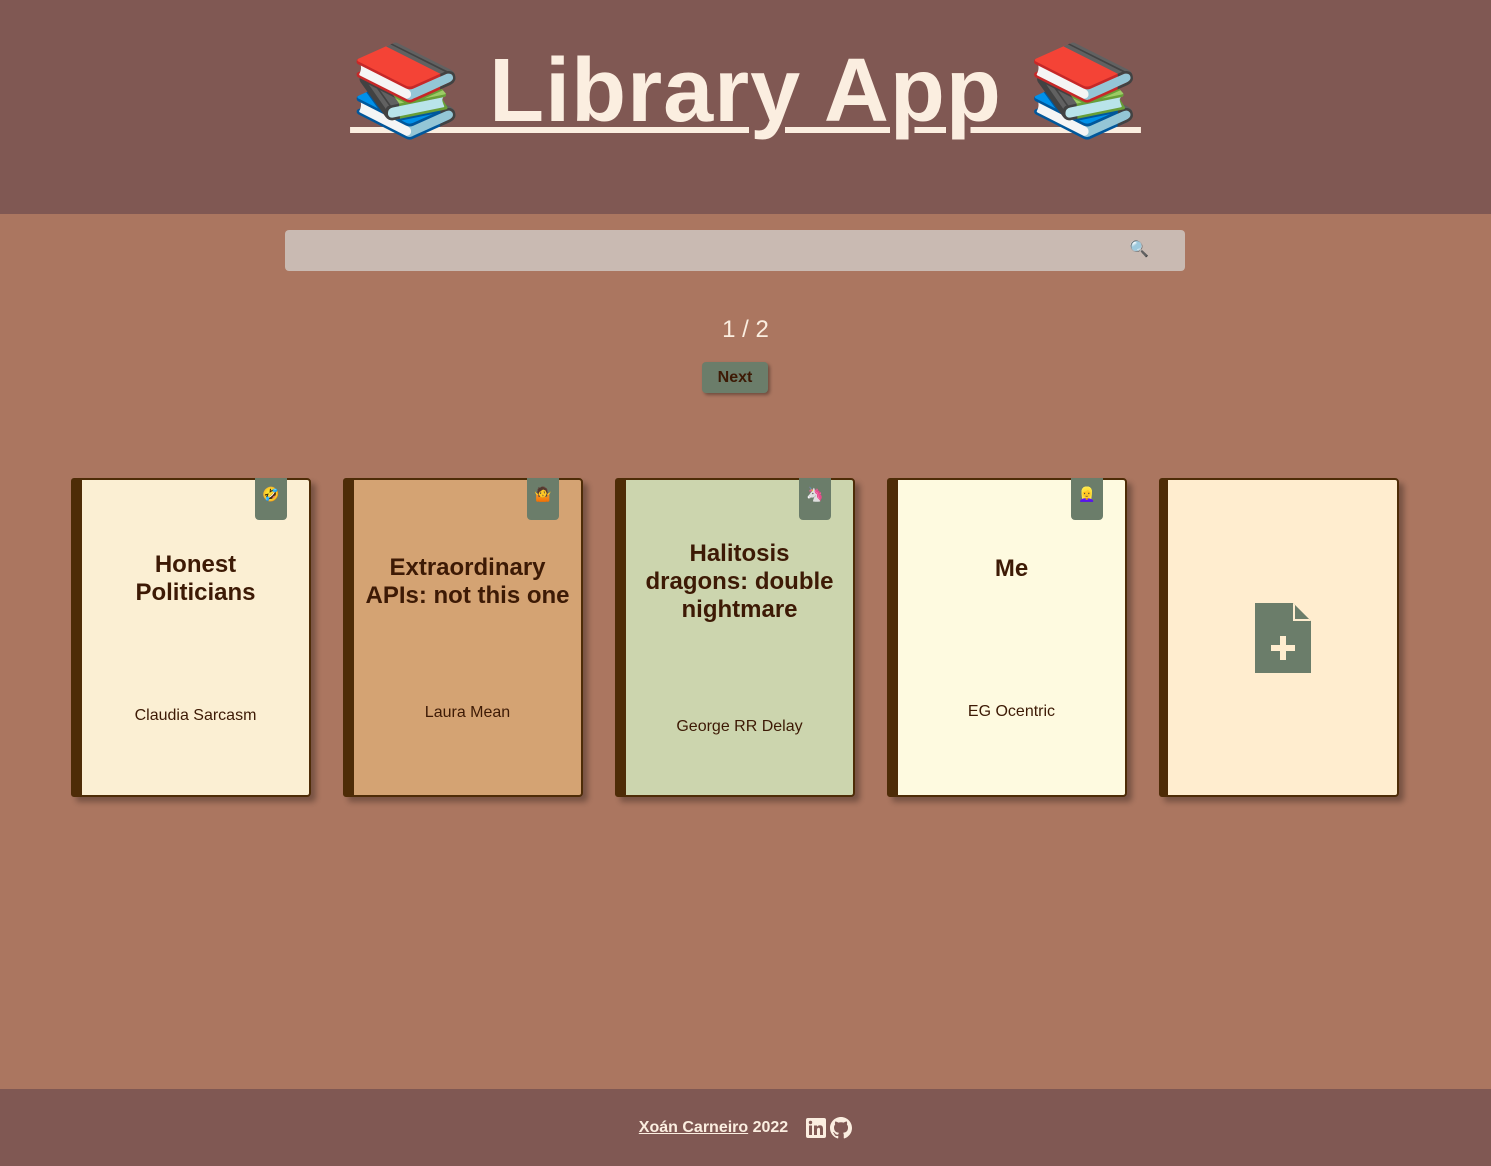 Image resolution: width=1491 pixels, height=1166 pixels. Describe the element at coordinates (739, 581) in the screenshot. I see `book-title: Halitosis dragons: double nightmare` at that location.